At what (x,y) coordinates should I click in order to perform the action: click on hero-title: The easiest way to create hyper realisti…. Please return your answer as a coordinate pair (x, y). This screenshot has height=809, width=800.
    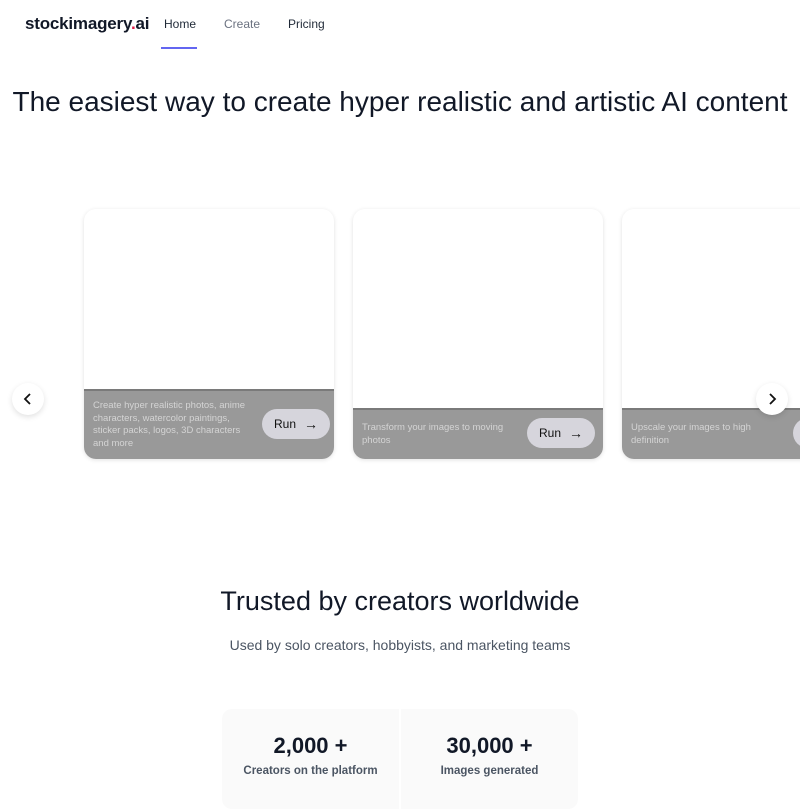
    Looking at the image, I should click on (400, 101).